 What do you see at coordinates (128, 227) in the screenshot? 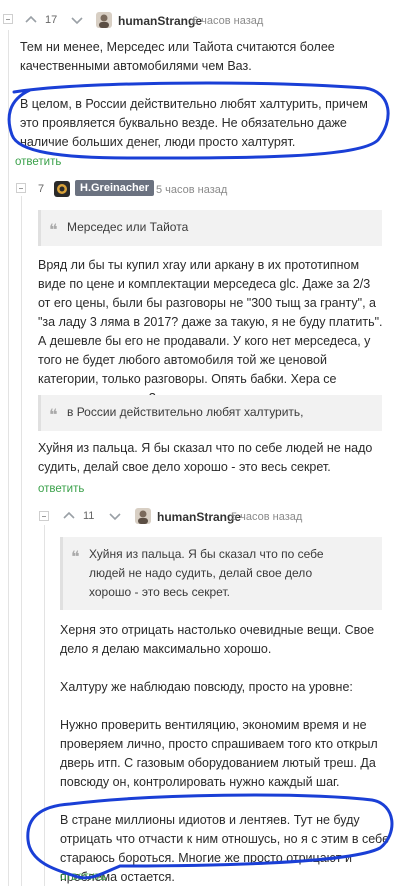
I see `quote-text: Мерседес или Тайота` at bounding box center [128, 227].